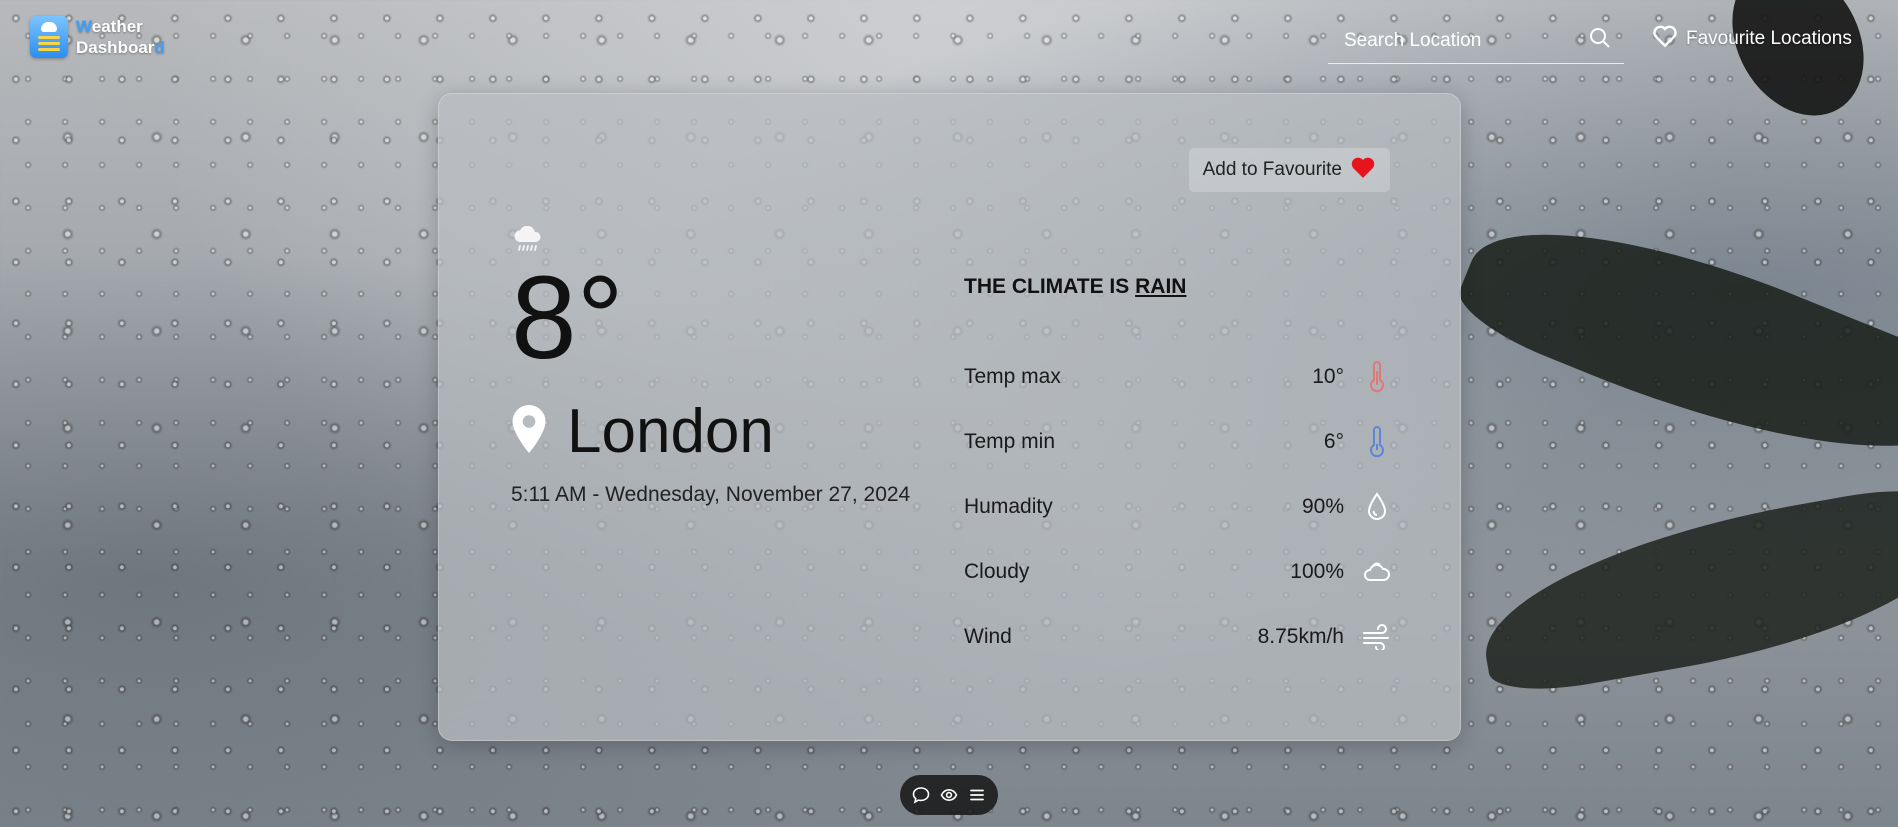  Describe the element at coordinates (1178, 571) in the screenshot. I see `stat-row-cloudy: Cloudy 100%` at that location.